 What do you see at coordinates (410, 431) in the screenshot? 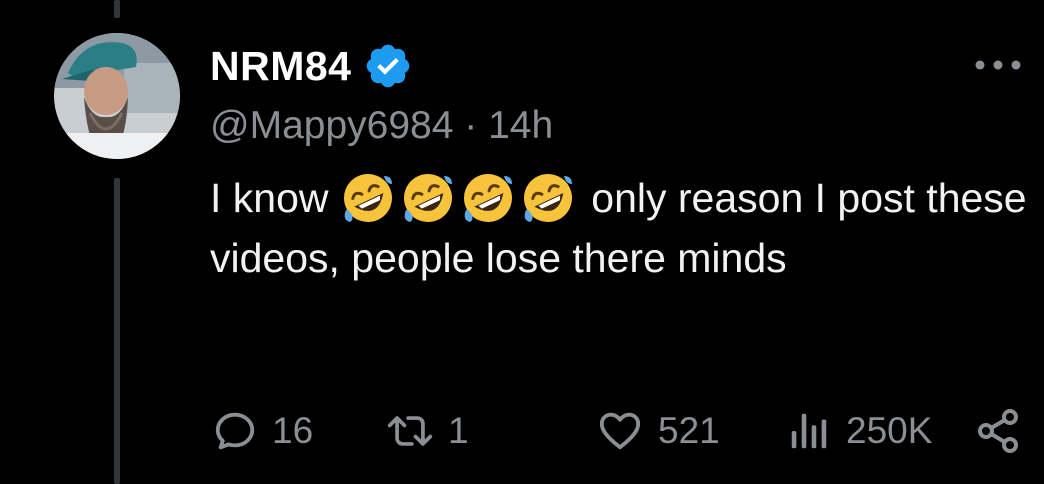
I see `repost-icon` at bounding box center [410, 431].